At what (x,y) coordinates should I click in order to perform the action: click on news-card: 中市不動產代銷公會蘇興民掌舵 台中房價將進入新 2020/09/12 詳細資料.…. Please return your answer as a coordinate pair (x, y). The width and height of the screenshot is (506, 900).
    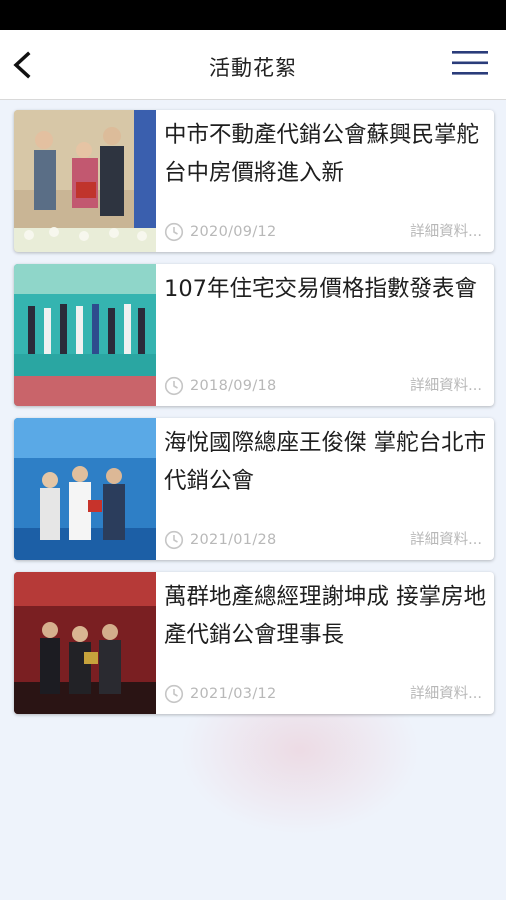
    Looking at the image, I should click on (254, 181).